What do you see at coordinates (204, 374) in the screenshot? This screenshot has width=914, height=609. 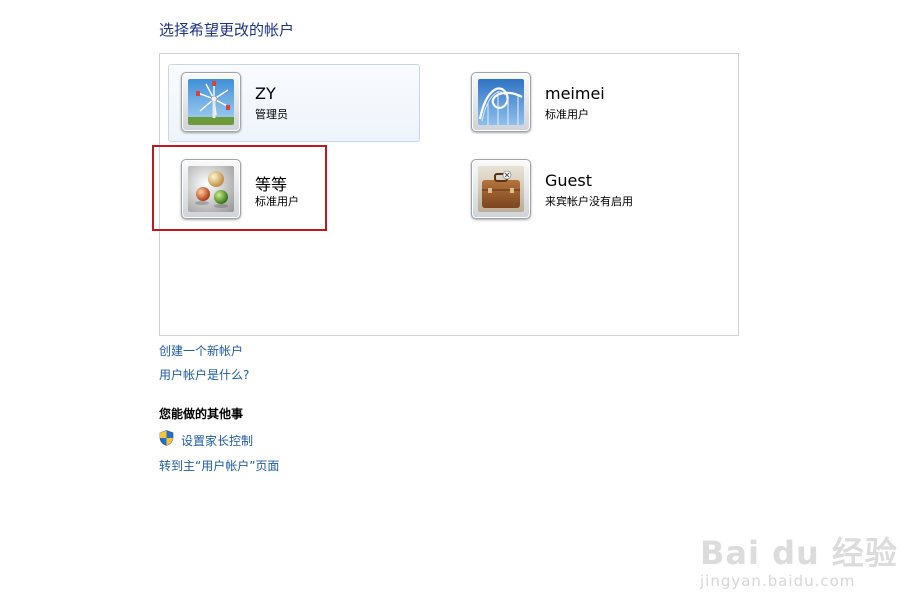 I see `what-is-account-link: 用户帐户是什么?` at bounding box center [204, 374].